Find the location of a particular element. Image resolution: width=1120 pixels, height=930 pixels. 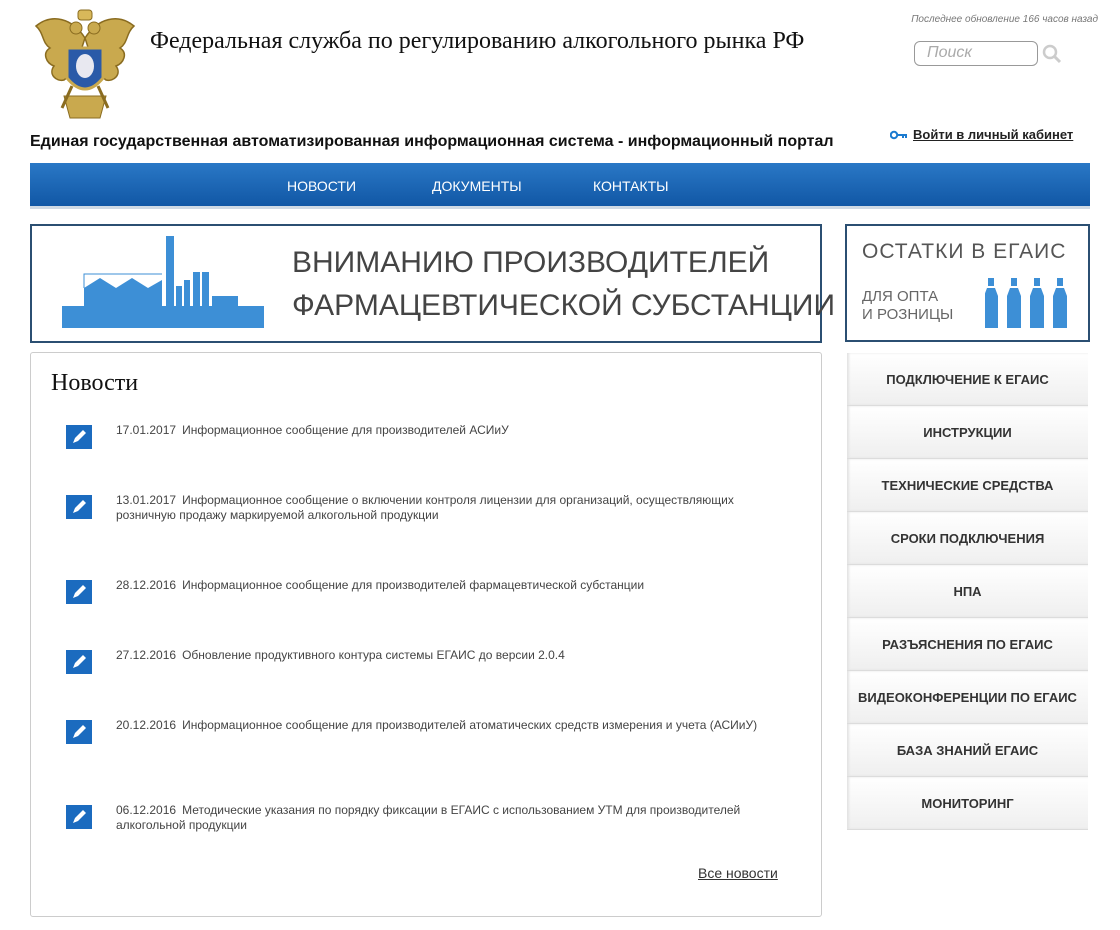

nav-item-documents: ДОКУМЕНТЫ is located at coordinates (477, 186).